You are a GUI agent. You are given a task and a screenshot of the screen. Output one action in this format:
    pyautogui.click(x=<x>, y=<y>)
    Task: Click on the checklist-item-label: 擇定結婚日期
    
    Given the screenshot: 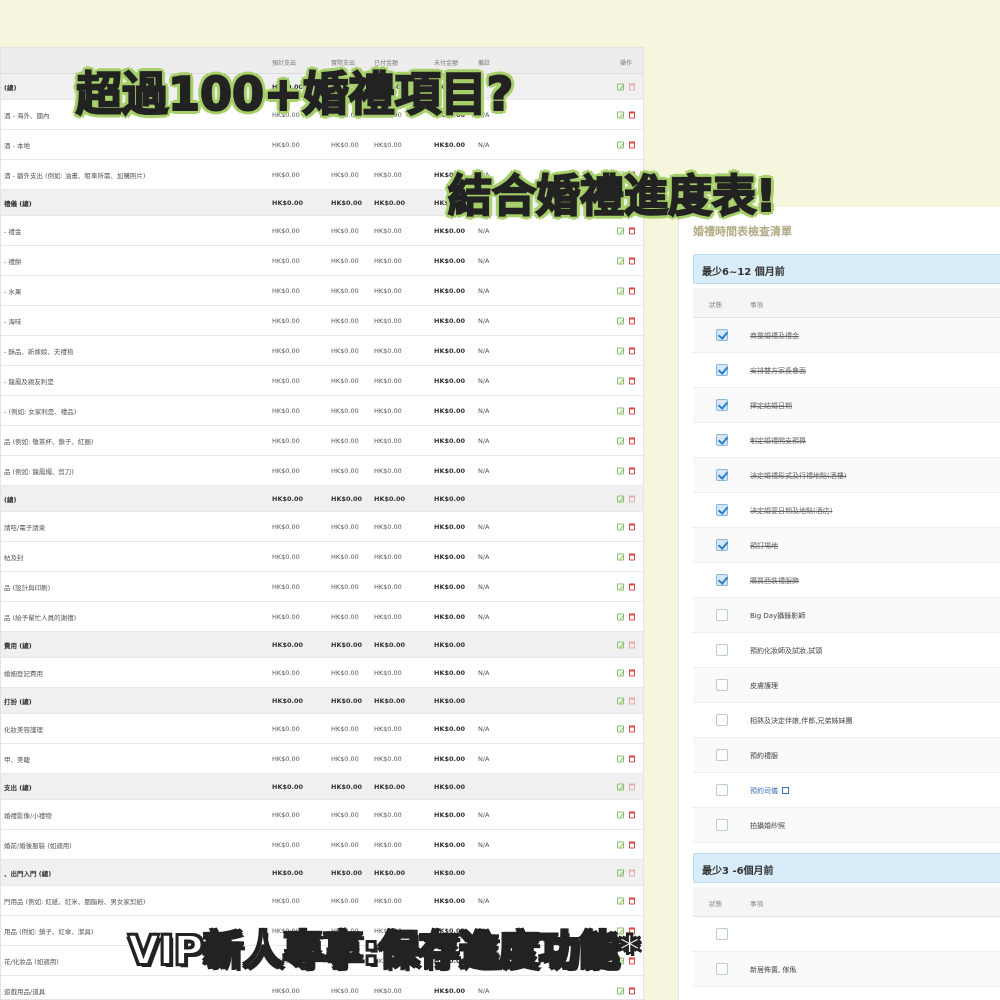 What is the action you would take?
    pyautogui.click(x=771, y=406)
    